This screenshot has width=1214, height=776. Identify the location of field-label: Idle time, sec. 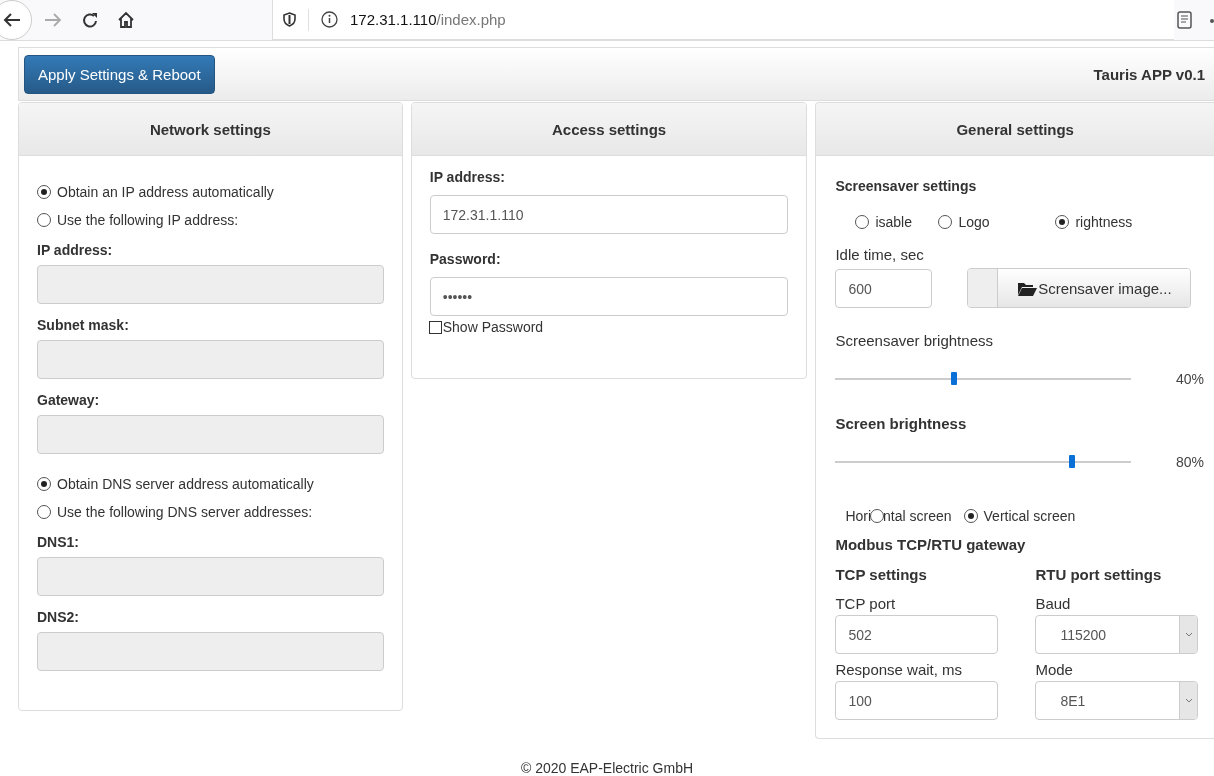
(880, 254).